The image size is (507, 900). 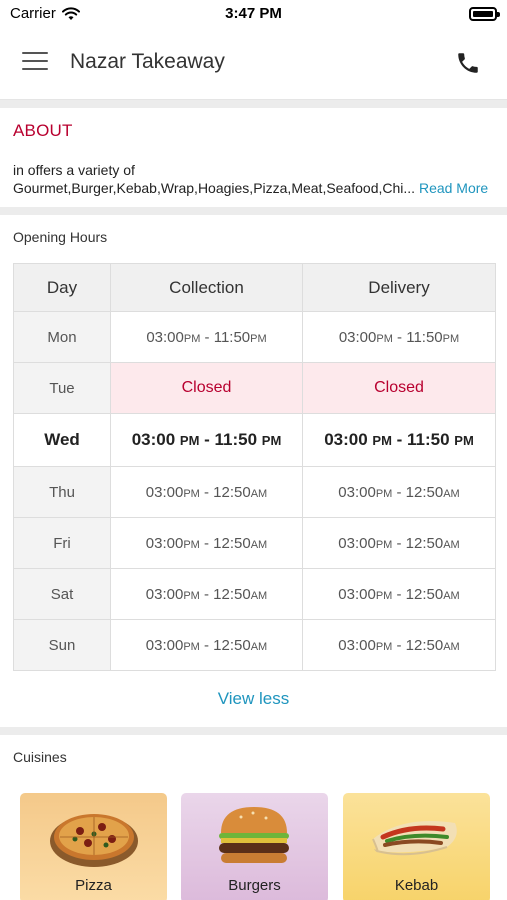 I want to click on cuisines-label: Cuisines, so click(x=40, y=757).